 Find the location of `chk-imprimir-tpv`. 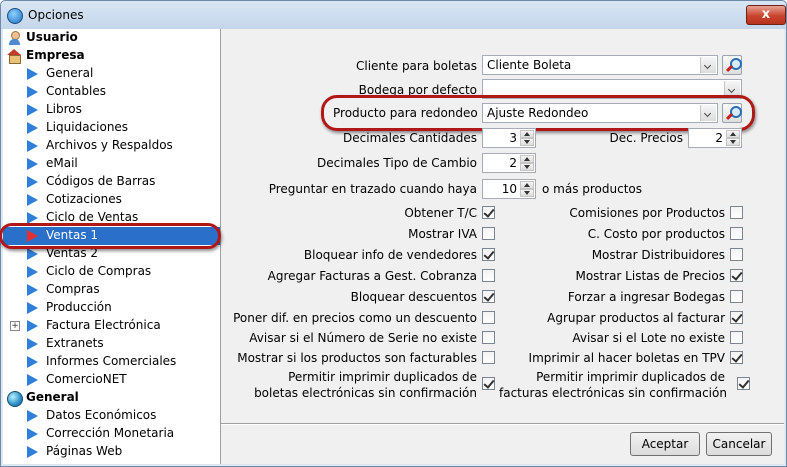

chk-imprimir-tpv is located at coordinates (736, 357).